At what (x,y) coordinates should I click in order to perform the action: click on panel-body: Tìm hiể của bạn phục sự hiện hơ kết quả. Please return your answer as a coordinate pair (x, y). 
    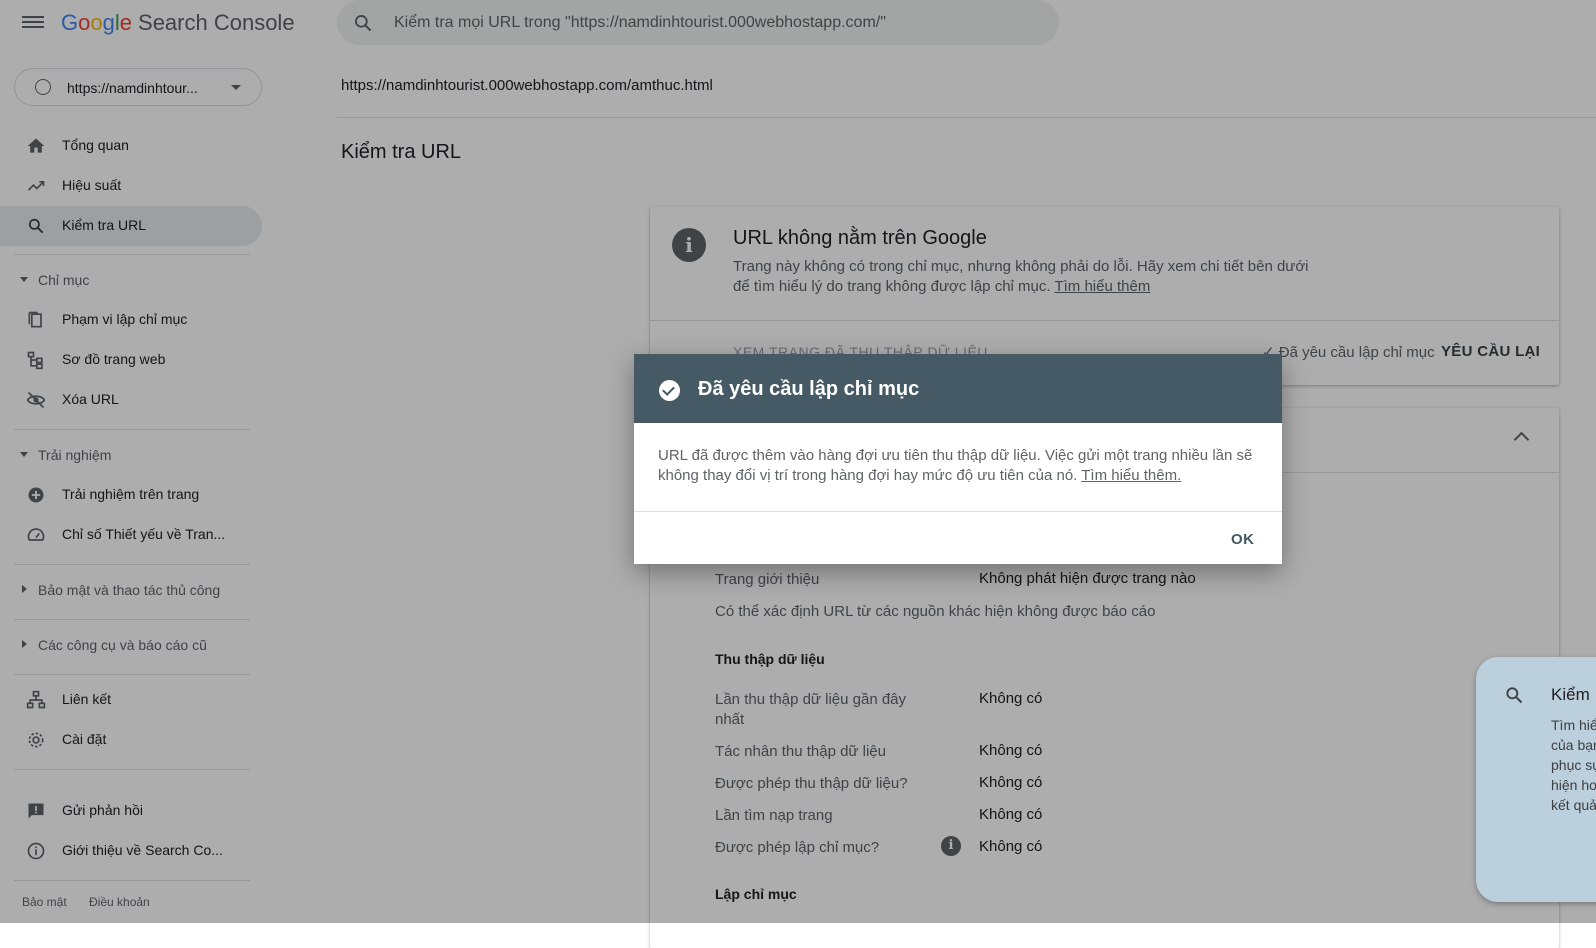
    Looking at the image, I should click on (1573, 765).